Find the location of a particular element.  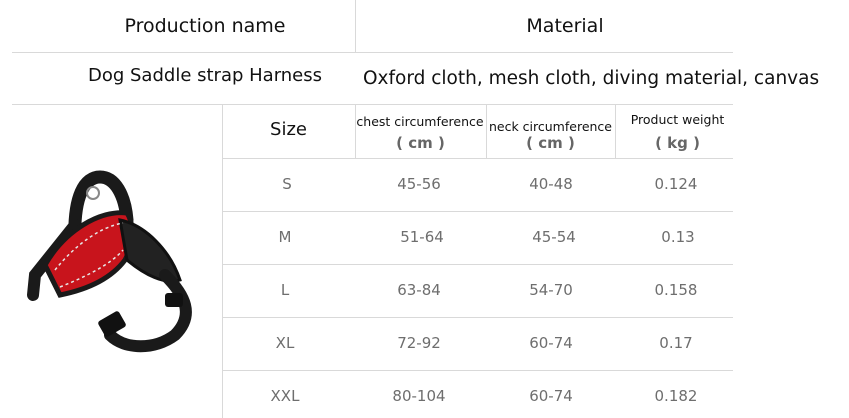

chest-column-header: chest circumference is located at coordinates (420, 121).